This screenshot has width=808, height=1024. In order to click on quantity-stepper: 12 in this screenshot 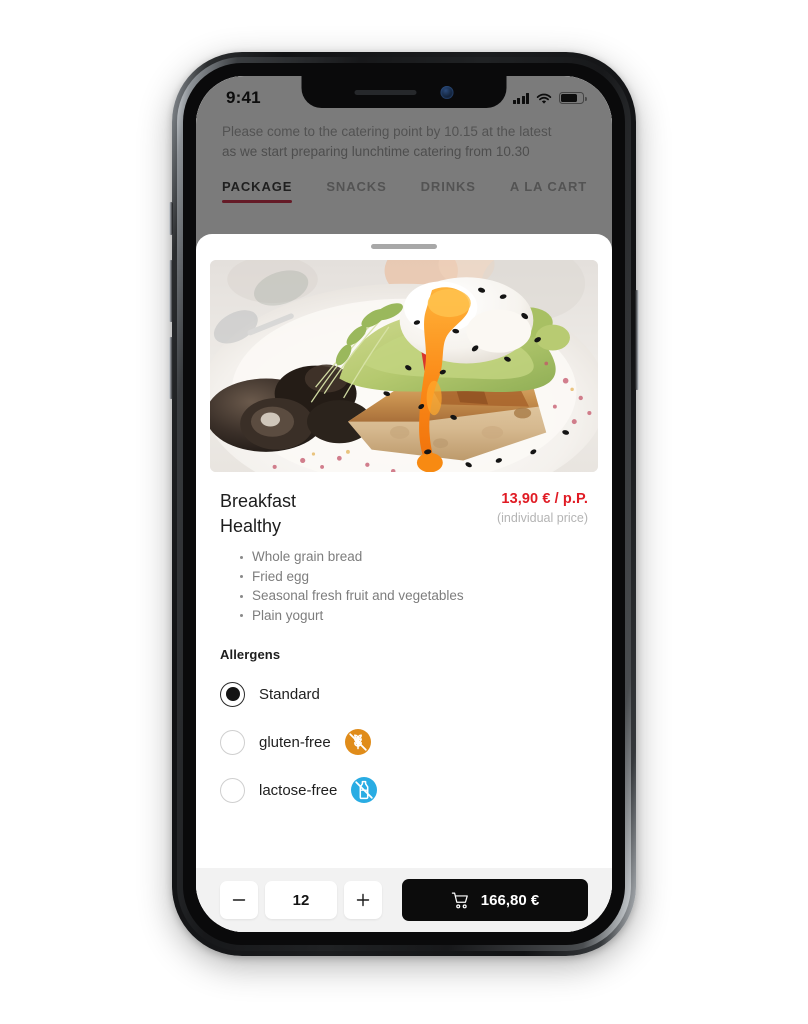, I will do `click(301, 900)`.